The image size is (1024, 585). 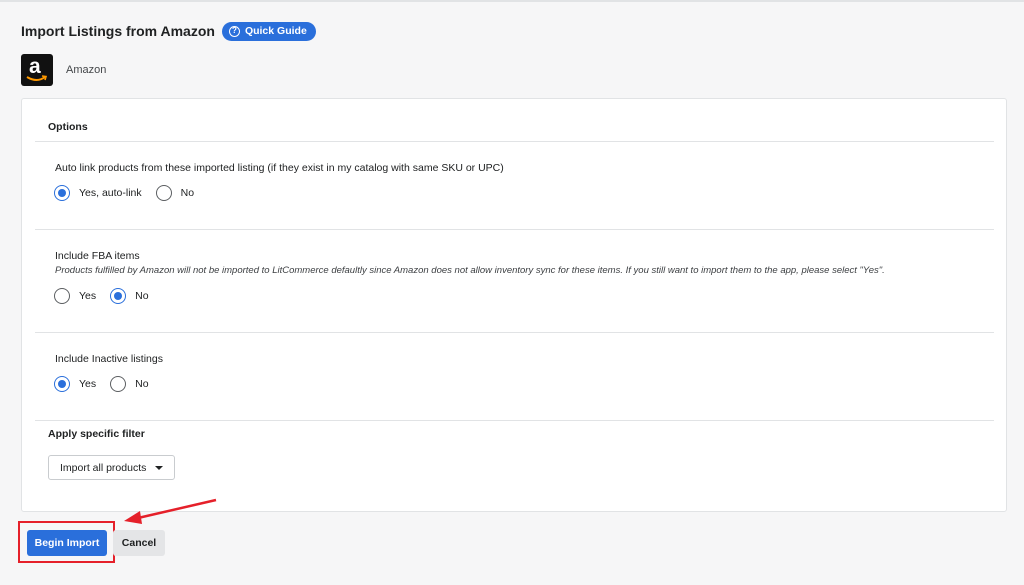 What do you see at coordinates (129, 296) in the screenshot?
I see `fba-no-option: No` at bounding box center [129, 296].